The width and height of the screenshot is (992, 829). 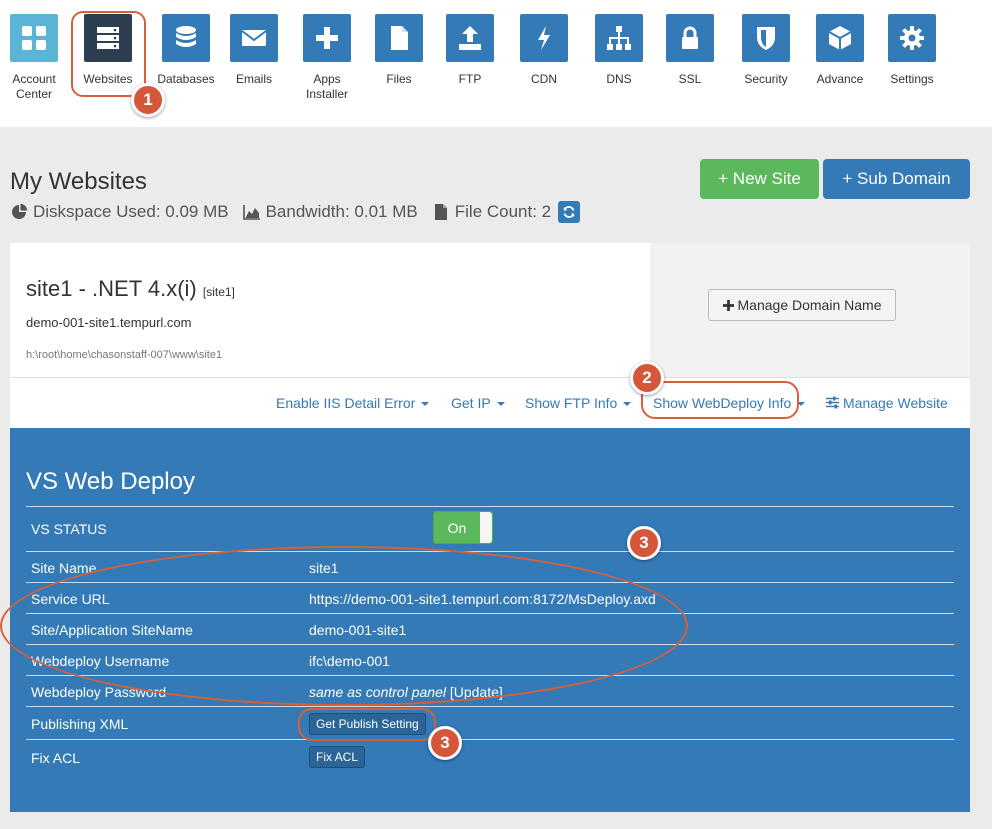 I want to click on site-path: h:\root\home\chasonstaff-007\www\site1, so click(x=124, y=355).